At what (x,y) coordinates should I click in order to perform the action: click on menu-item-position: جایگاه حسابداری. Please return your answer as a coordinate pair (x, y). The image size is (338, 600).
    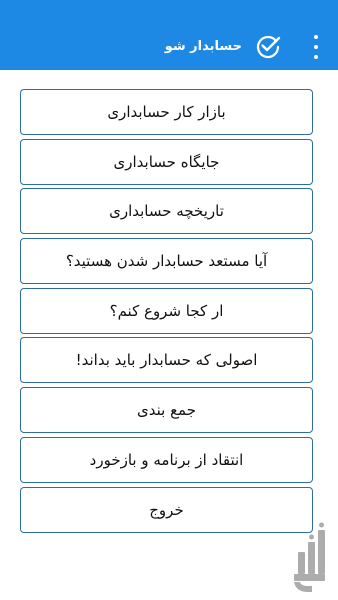
    Looking at the image, I should click on (166, 161).